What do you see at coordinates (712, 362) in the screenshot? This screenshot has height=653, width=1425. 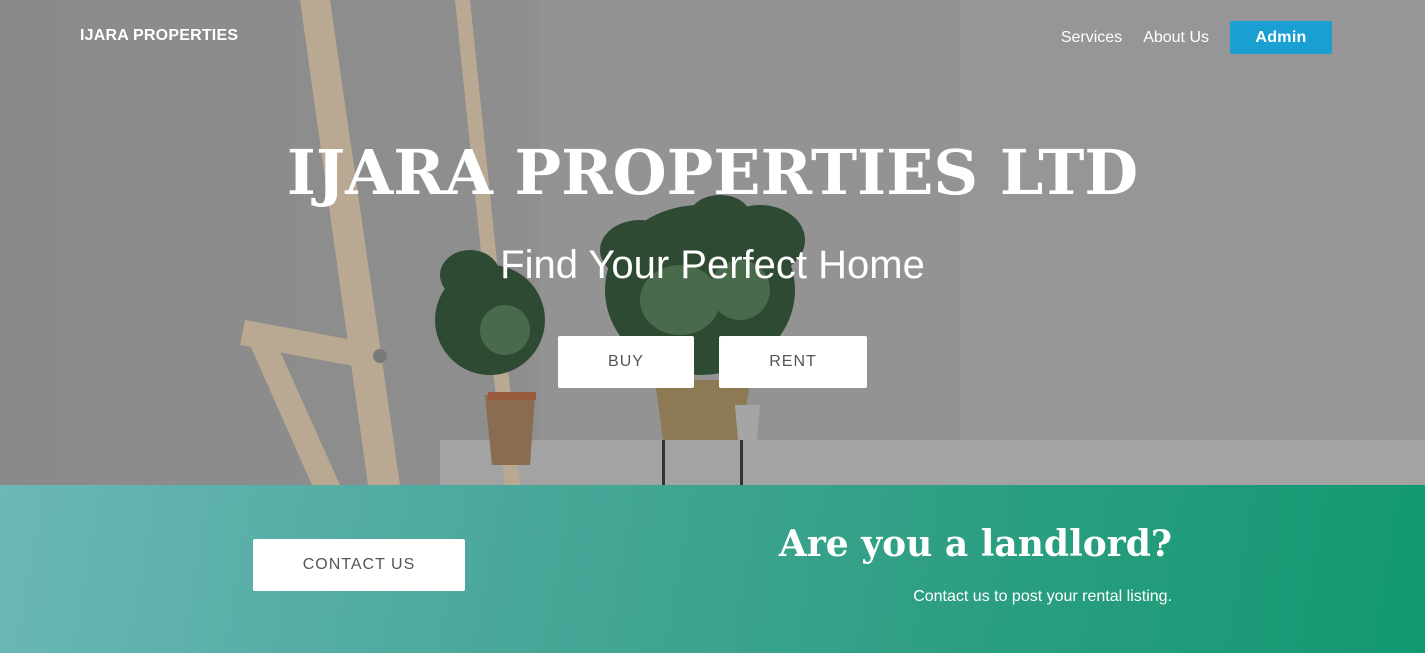 I see `hero-buttons: BUY RENT` at bounding box center [712, 362].